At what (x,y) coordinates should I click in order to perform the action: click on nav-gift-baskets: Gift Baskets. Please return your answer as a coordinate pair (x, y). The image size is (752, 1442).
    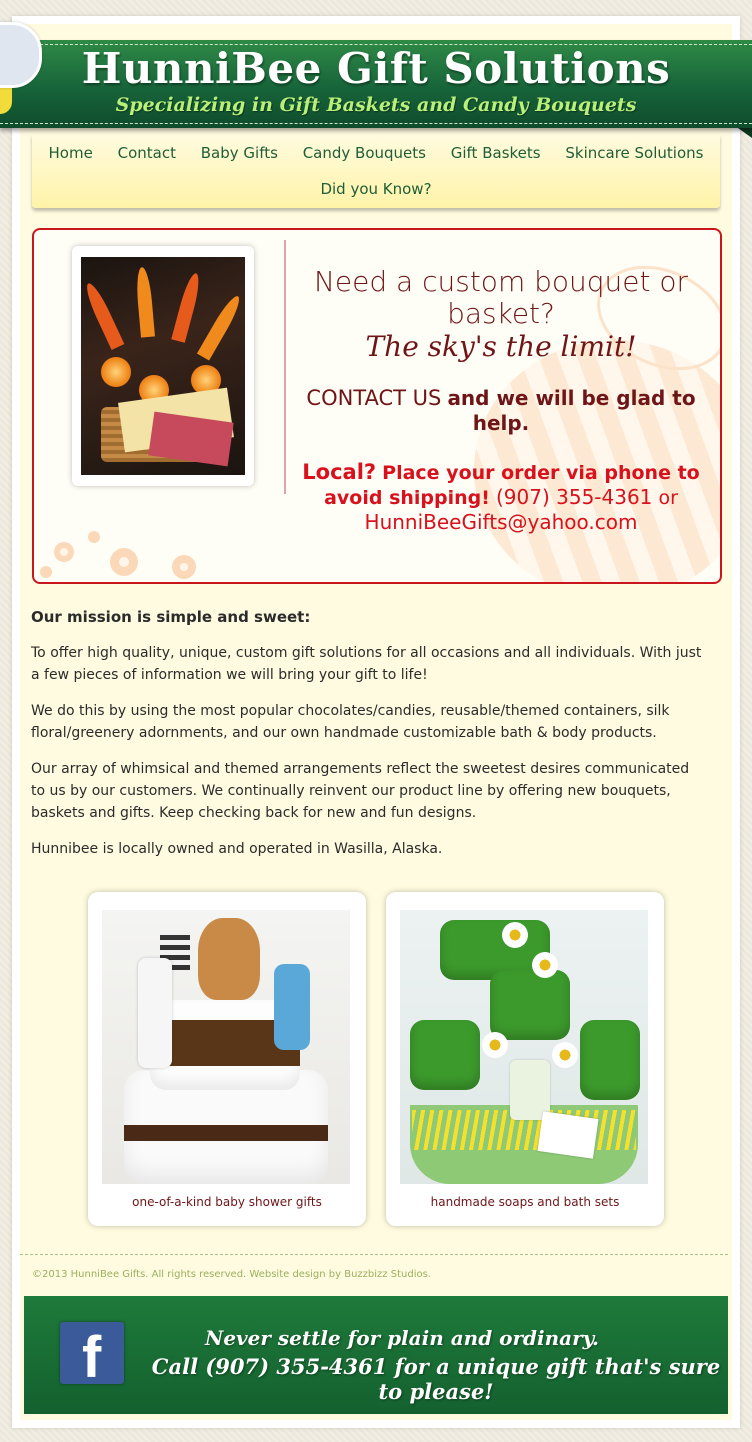
    Looking at the image, I should click on (496, 153).